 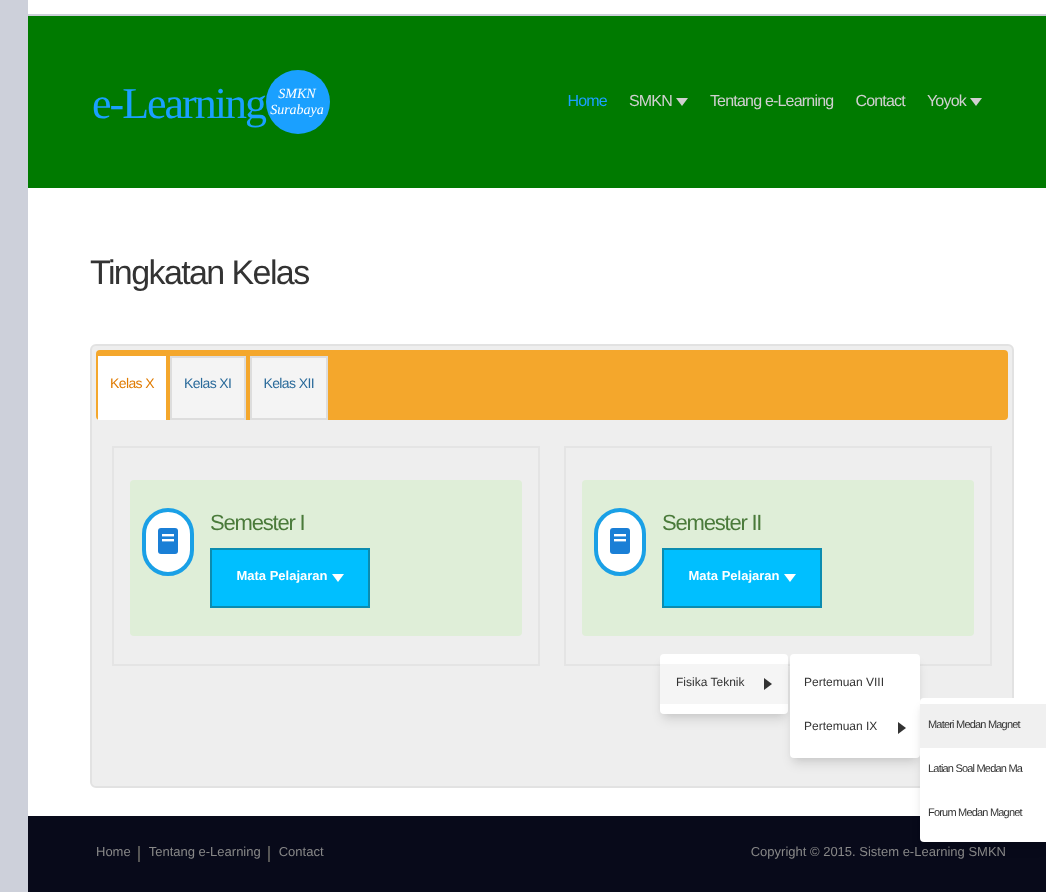 I want to click on semester-title: Semester I, so click(x=258, y=524).